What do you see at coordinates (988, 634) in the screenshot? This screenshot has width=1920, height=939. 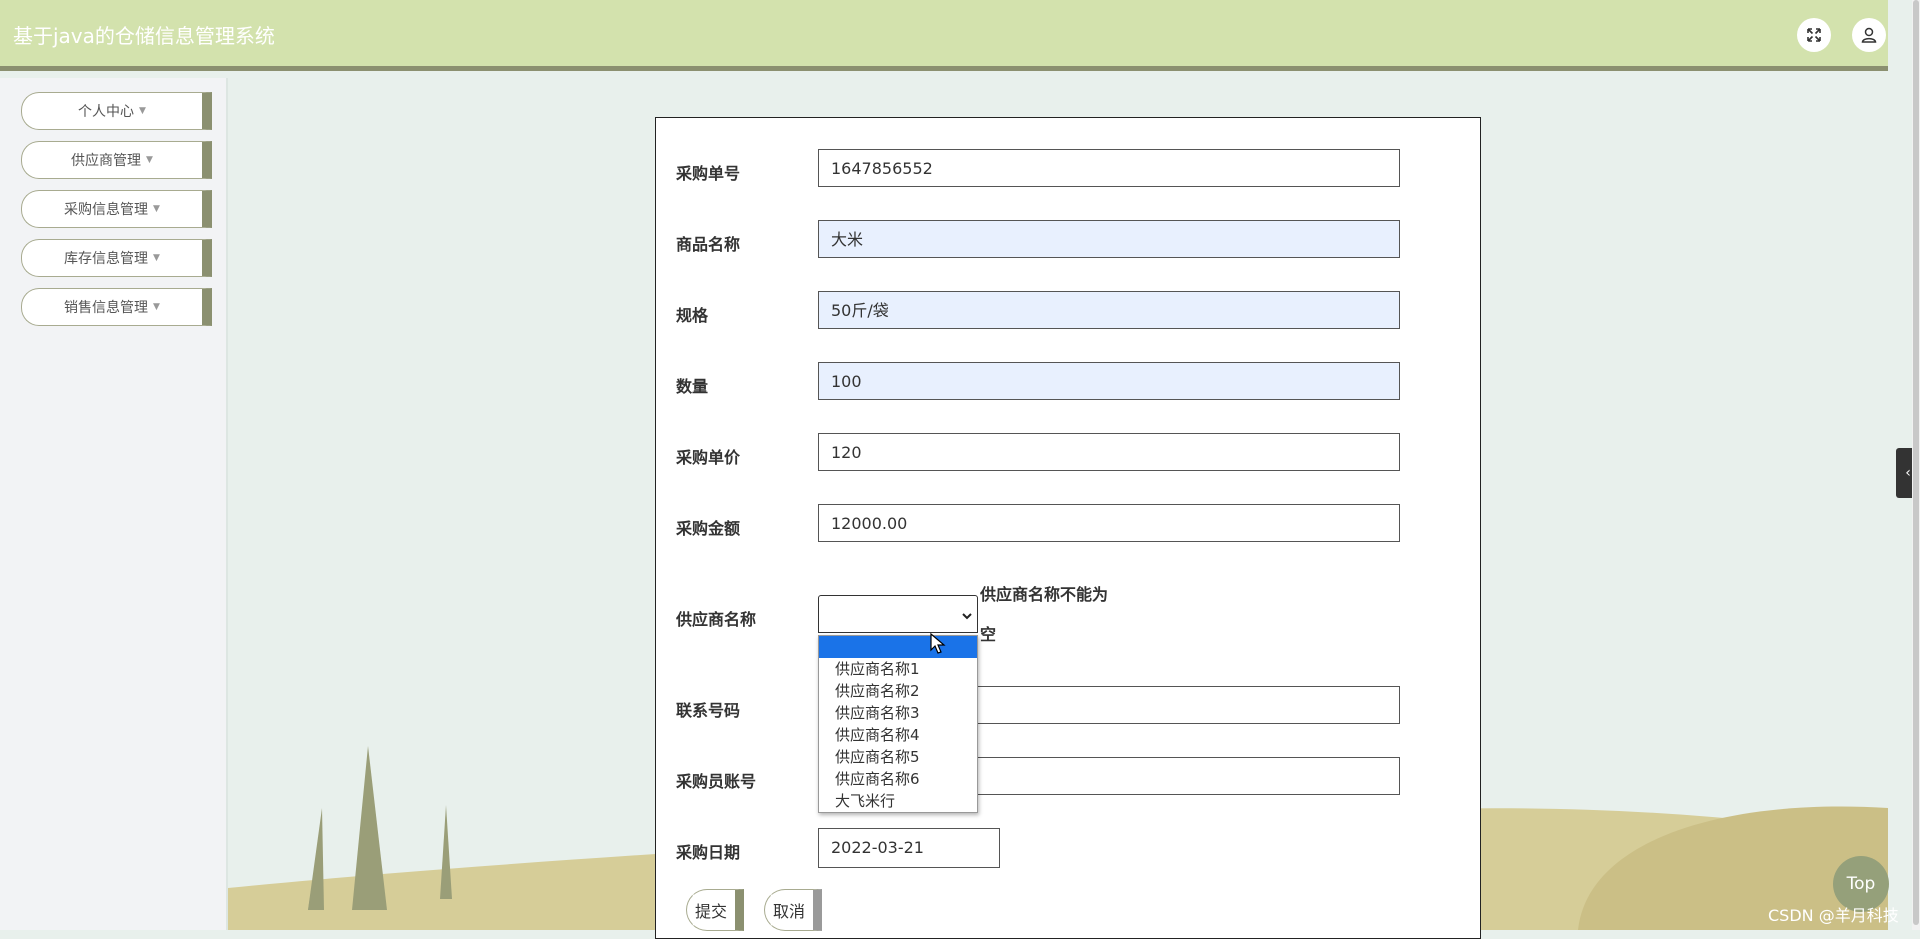 I see `supplier-error-message-cont: 空` at bounding box center [988, 634].